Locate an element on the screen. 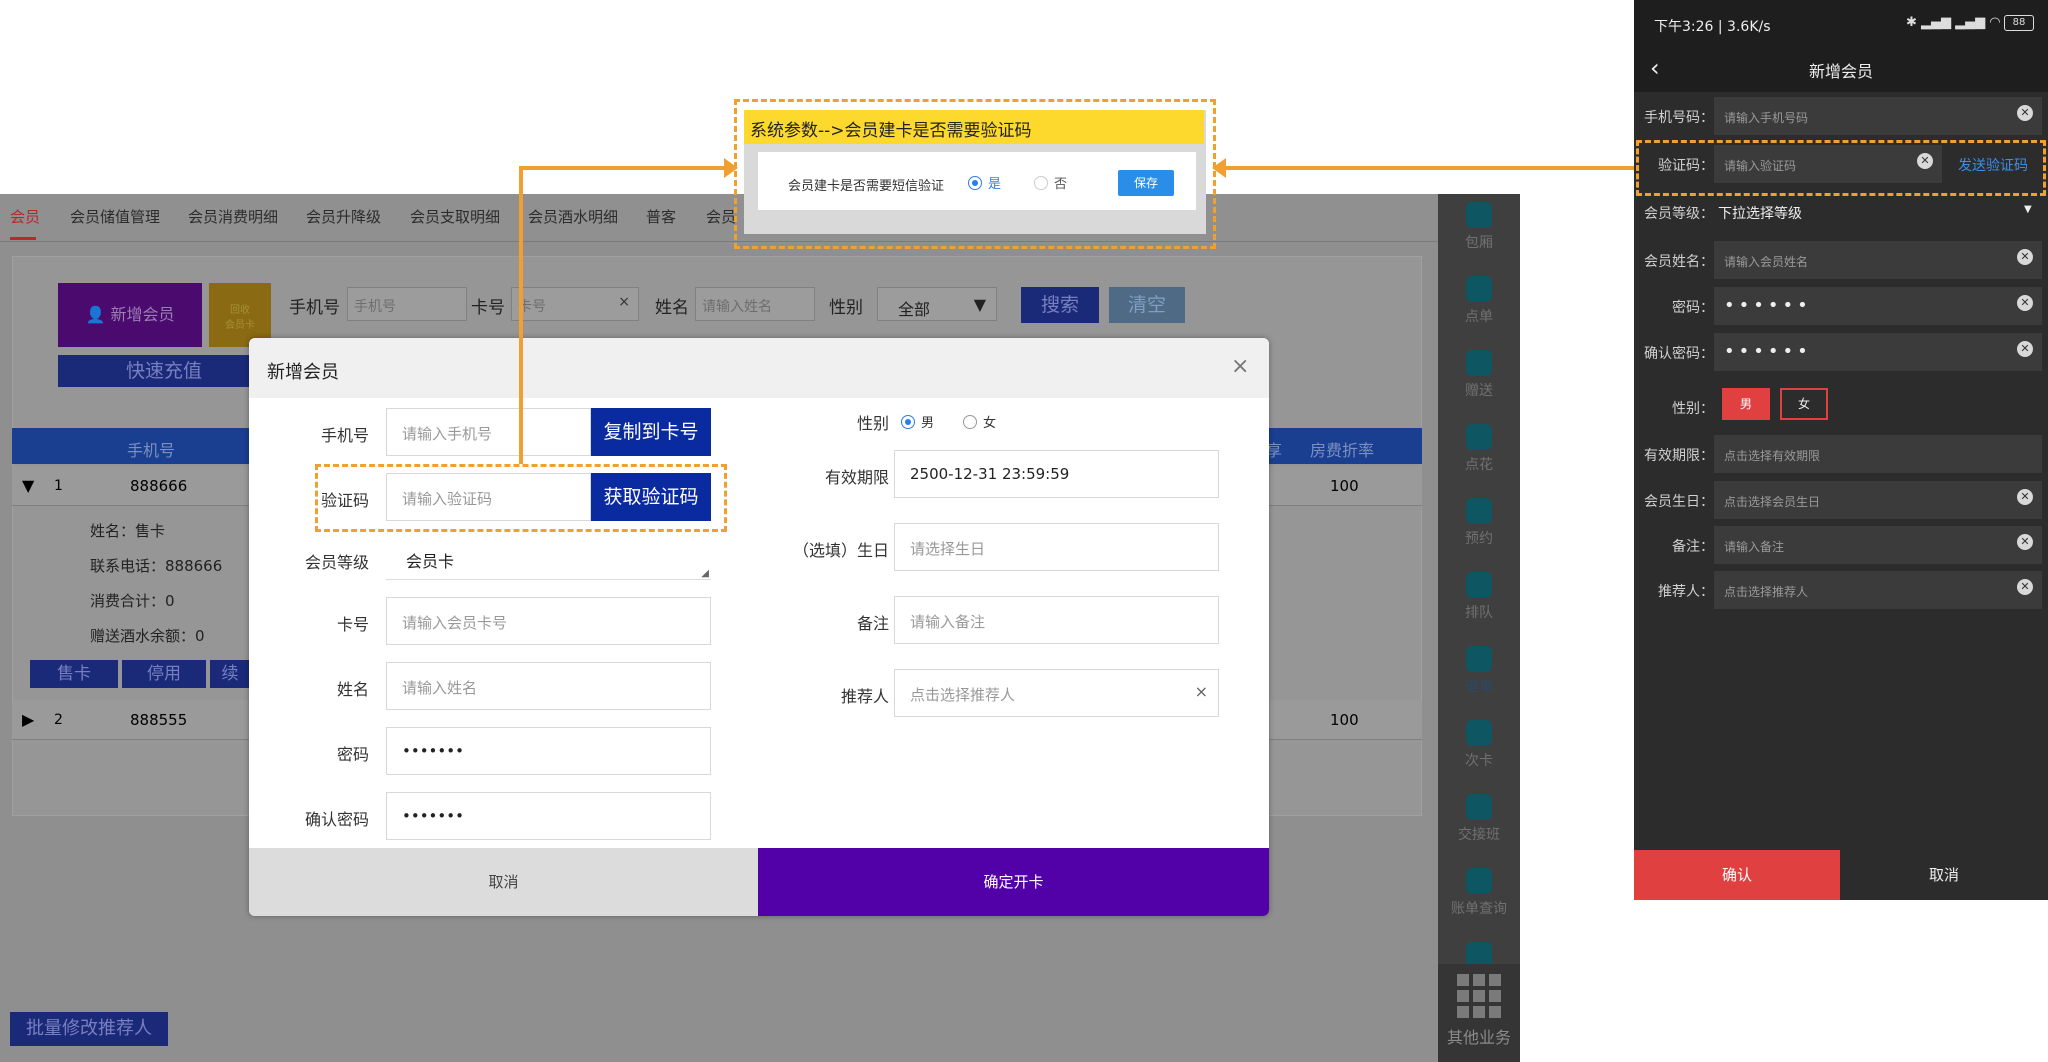  row-detail: 姓名：售卡 联系电话：888666 消费合计：0 赠送酒水余额：0 is located at coordinates (156, 583).